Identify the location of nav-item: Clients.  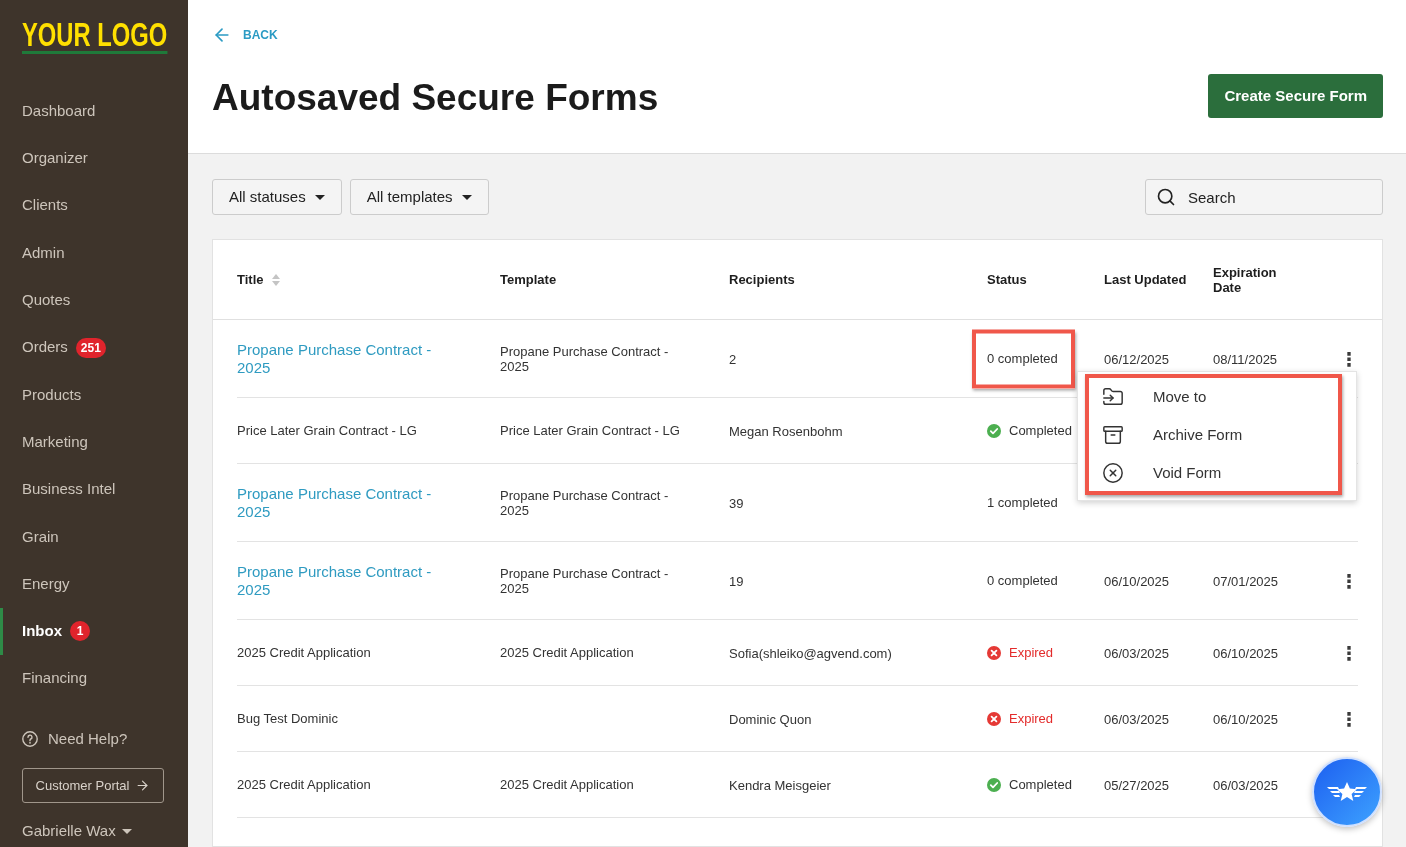
(94, 206).